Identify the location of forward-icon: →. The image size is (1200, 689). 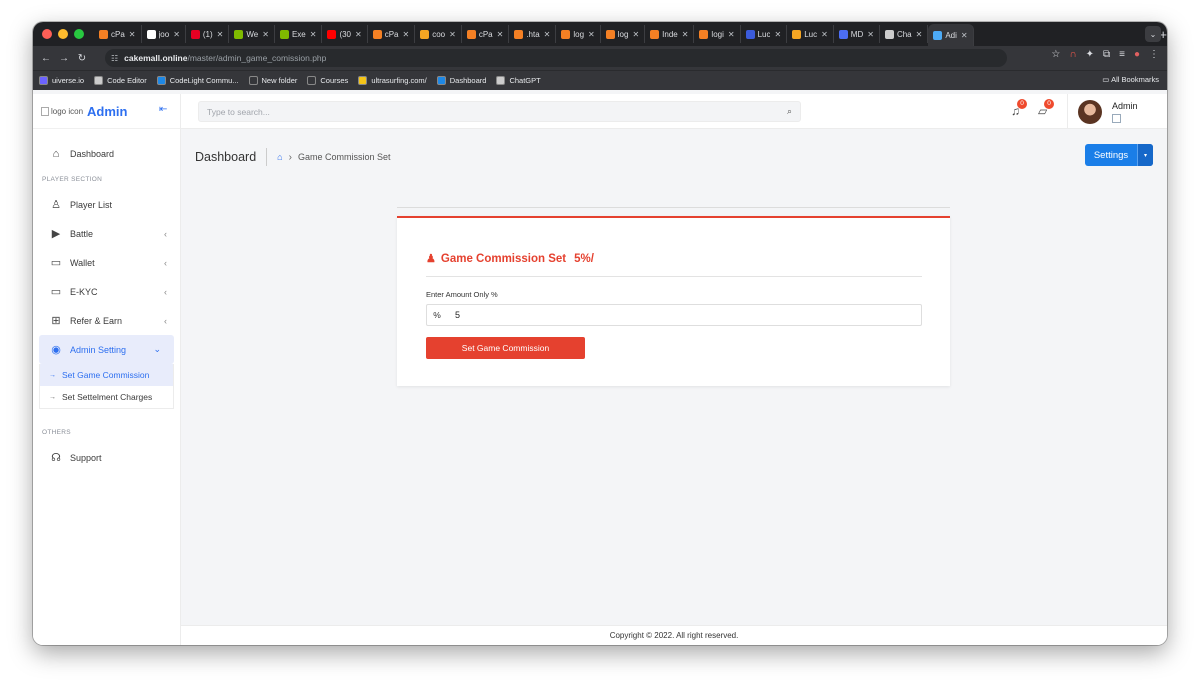
(64, 58).